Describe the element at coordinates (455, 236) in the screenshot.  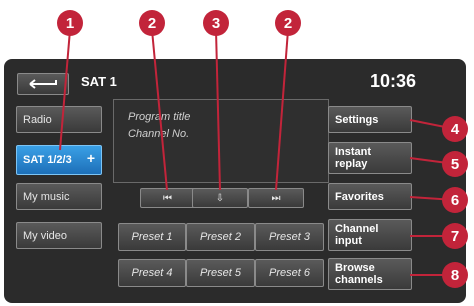
I see `callout-7: 7` at that location.